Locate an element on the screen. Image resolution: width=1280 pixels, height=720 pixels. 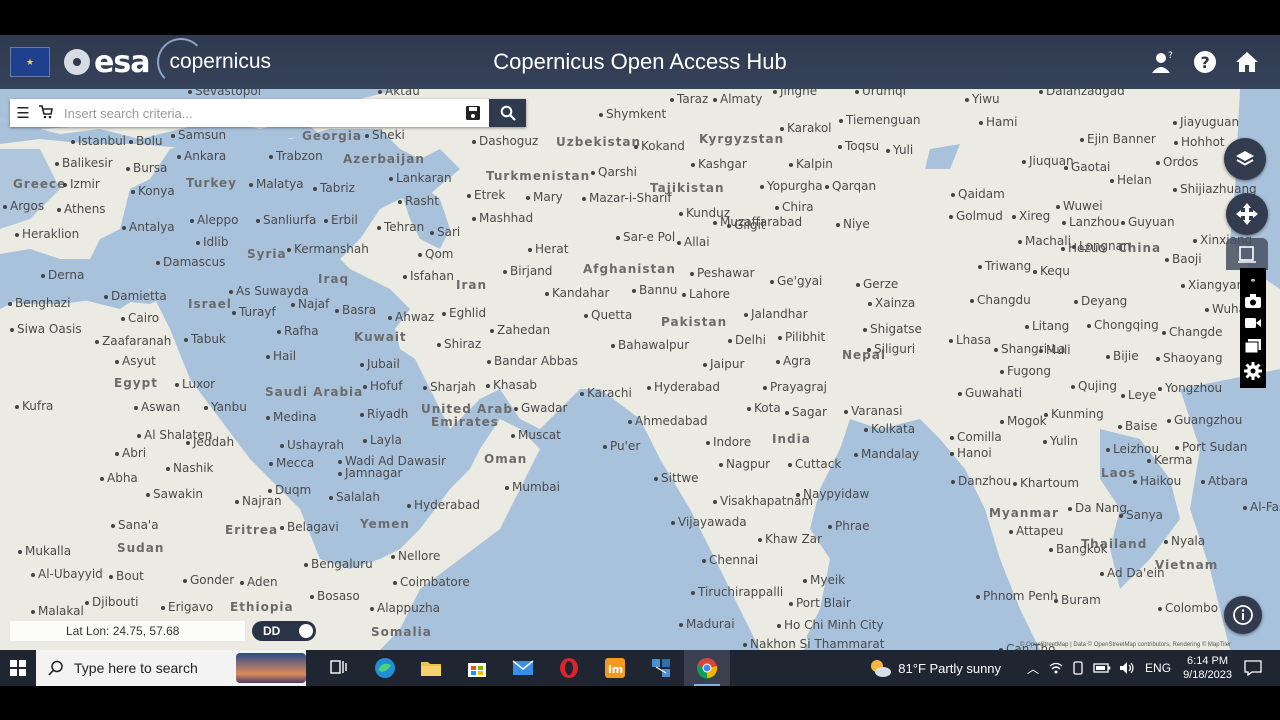
city-label: Idlib is located at coordinates (212, 242).